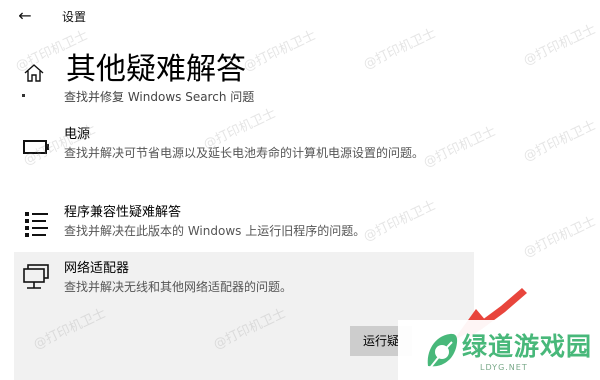 The height and width of the screenshot is (380, 600). I want to click on page-title: 其他疑难解答, so click(156, 69).